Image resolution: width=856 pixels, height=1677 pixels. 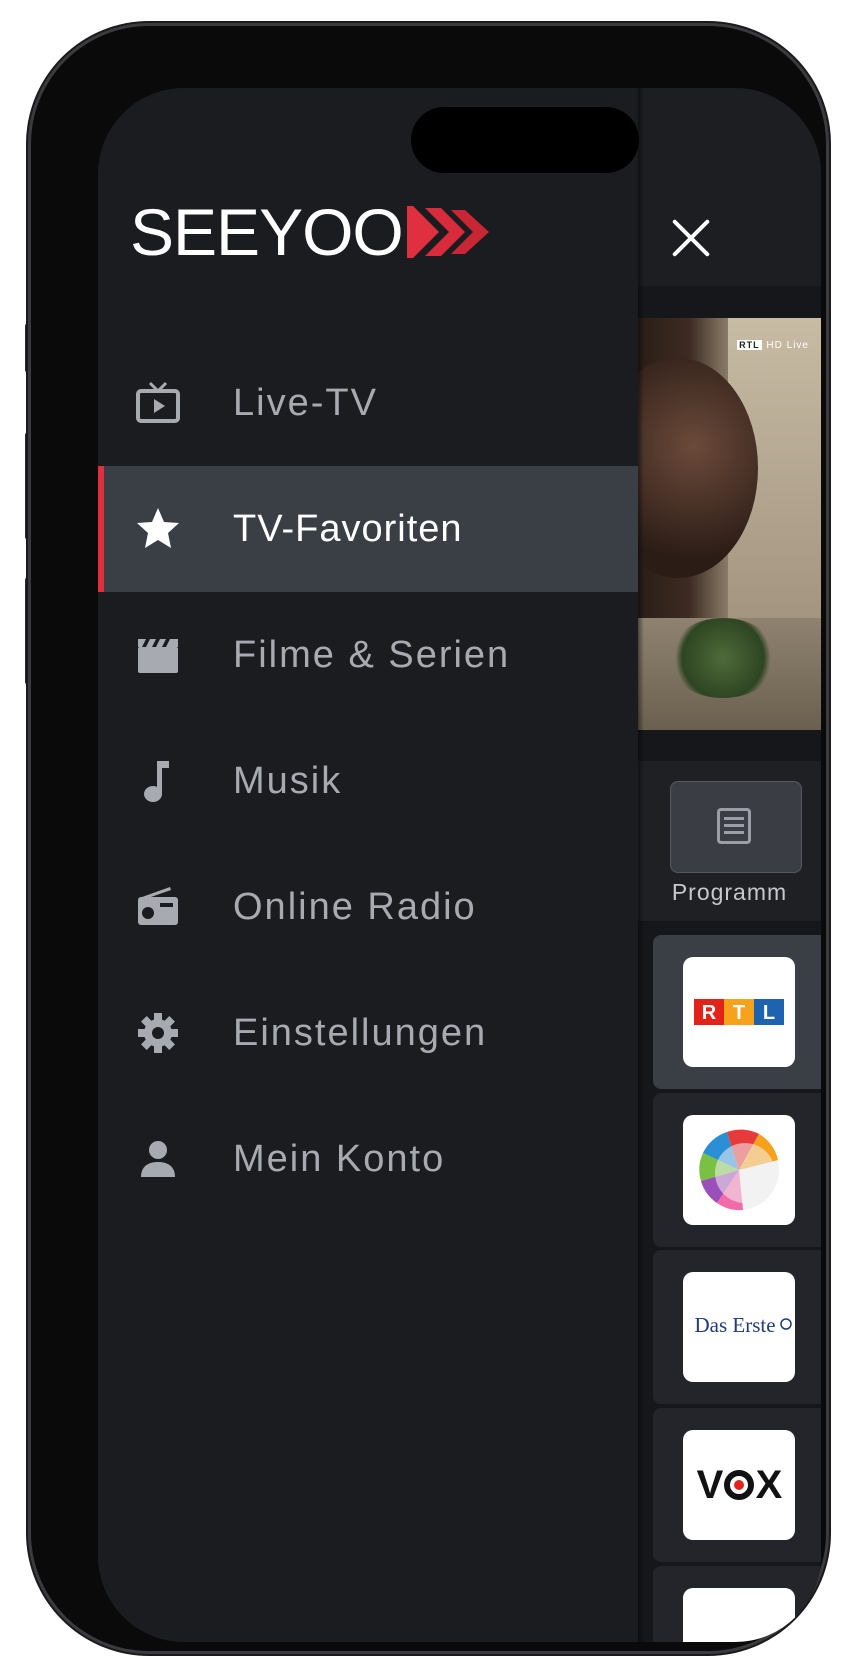 I want to click on program-area: Programm, so click(x=729, y=841).